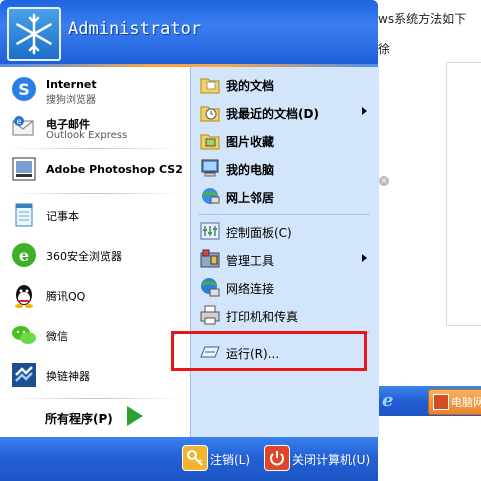 This screenshot has height=481, width=481. I want to click on right-item-recent-documents: 我最近的文档(D), so click(285, 112).